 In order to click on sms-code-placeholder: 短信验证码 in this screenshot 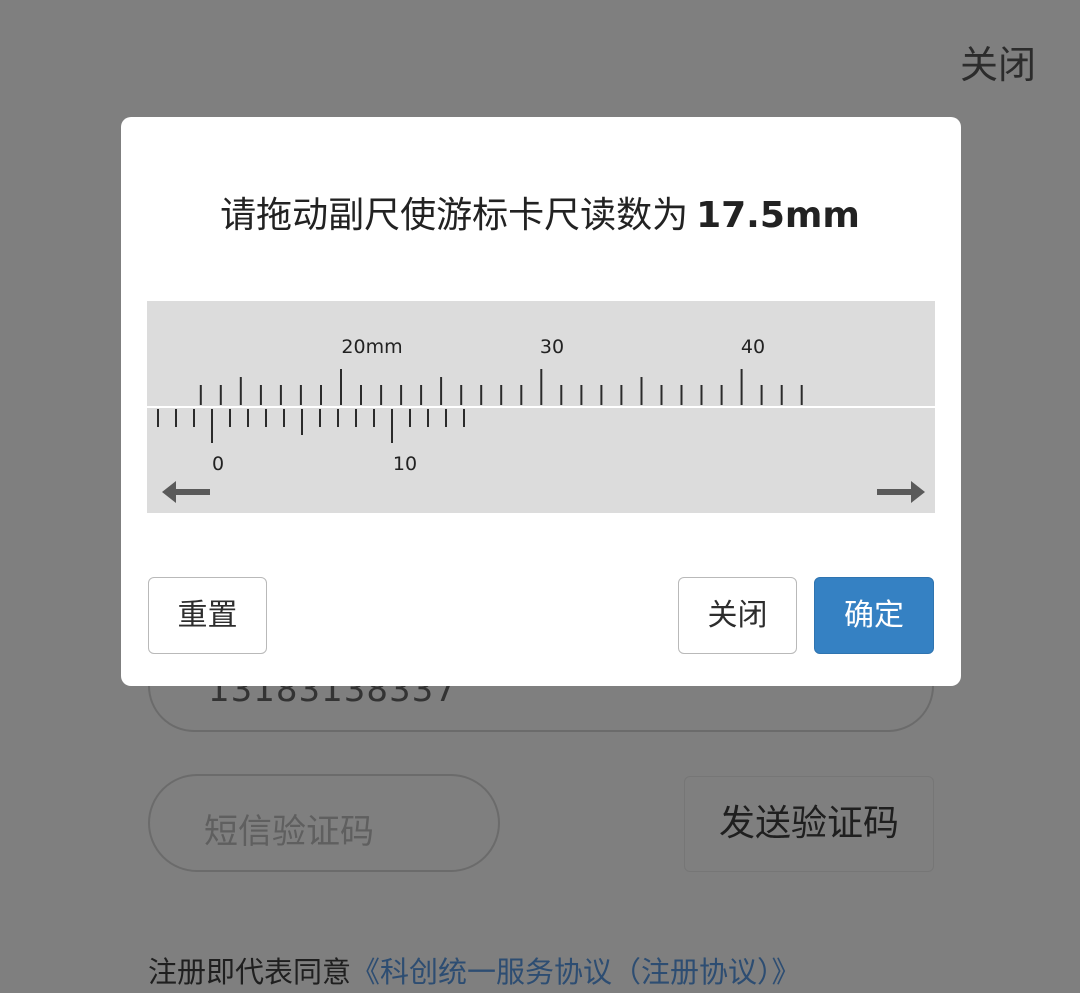, I will do `click(289, 832)`.